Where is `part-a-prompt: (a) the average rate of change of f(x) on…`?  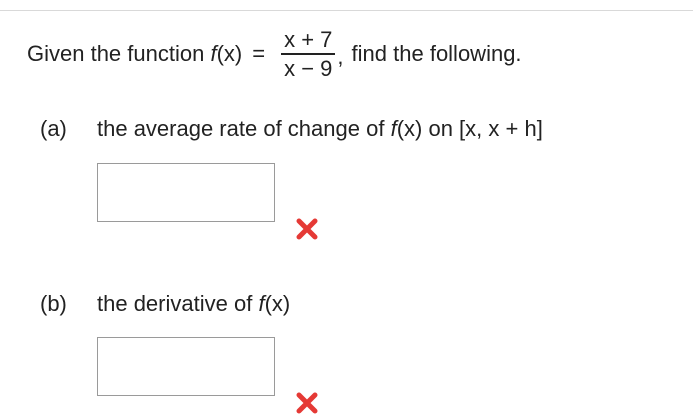
part-a-prompt: (a) the average rate of change of f(x) on… is located at coordinates (291, 129).